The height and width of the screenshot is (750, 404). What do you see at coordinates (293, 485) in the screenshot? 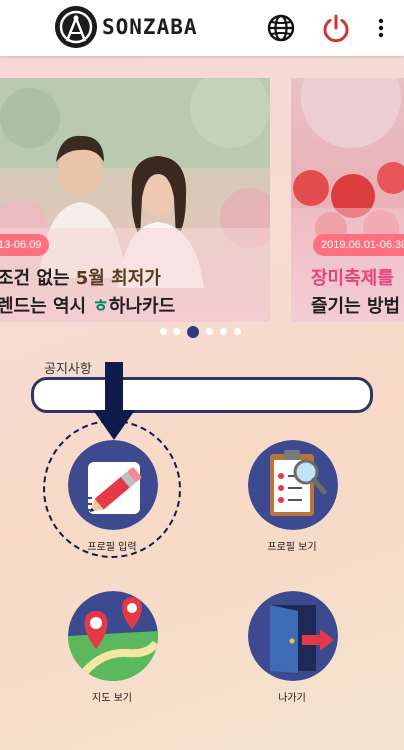
I see `clipboard-search-icon` at bounding box center [293, 485].